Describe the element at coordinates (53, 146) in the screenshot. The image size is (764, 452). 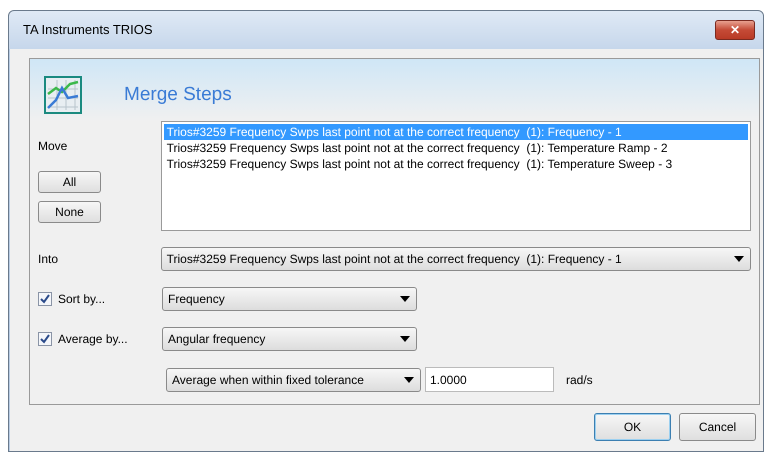
I see `move-label: Move` at that location.